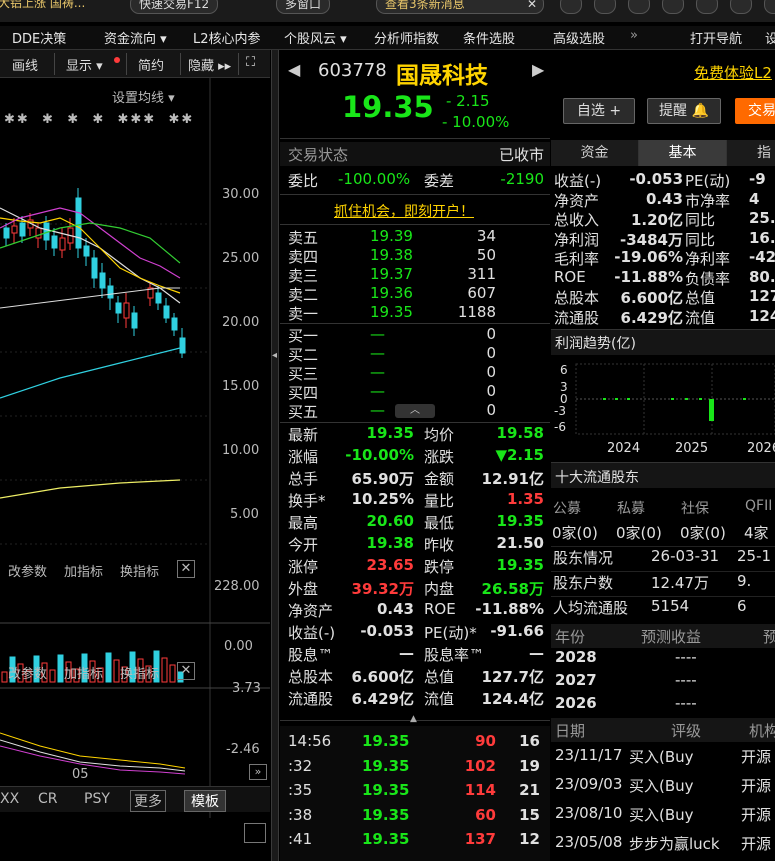 The height and width of the screenshot is (861, 775). Describe the element at coordinates (415, 354) in the screenshot. I see `bid-row: 买二 — 0` at that location.